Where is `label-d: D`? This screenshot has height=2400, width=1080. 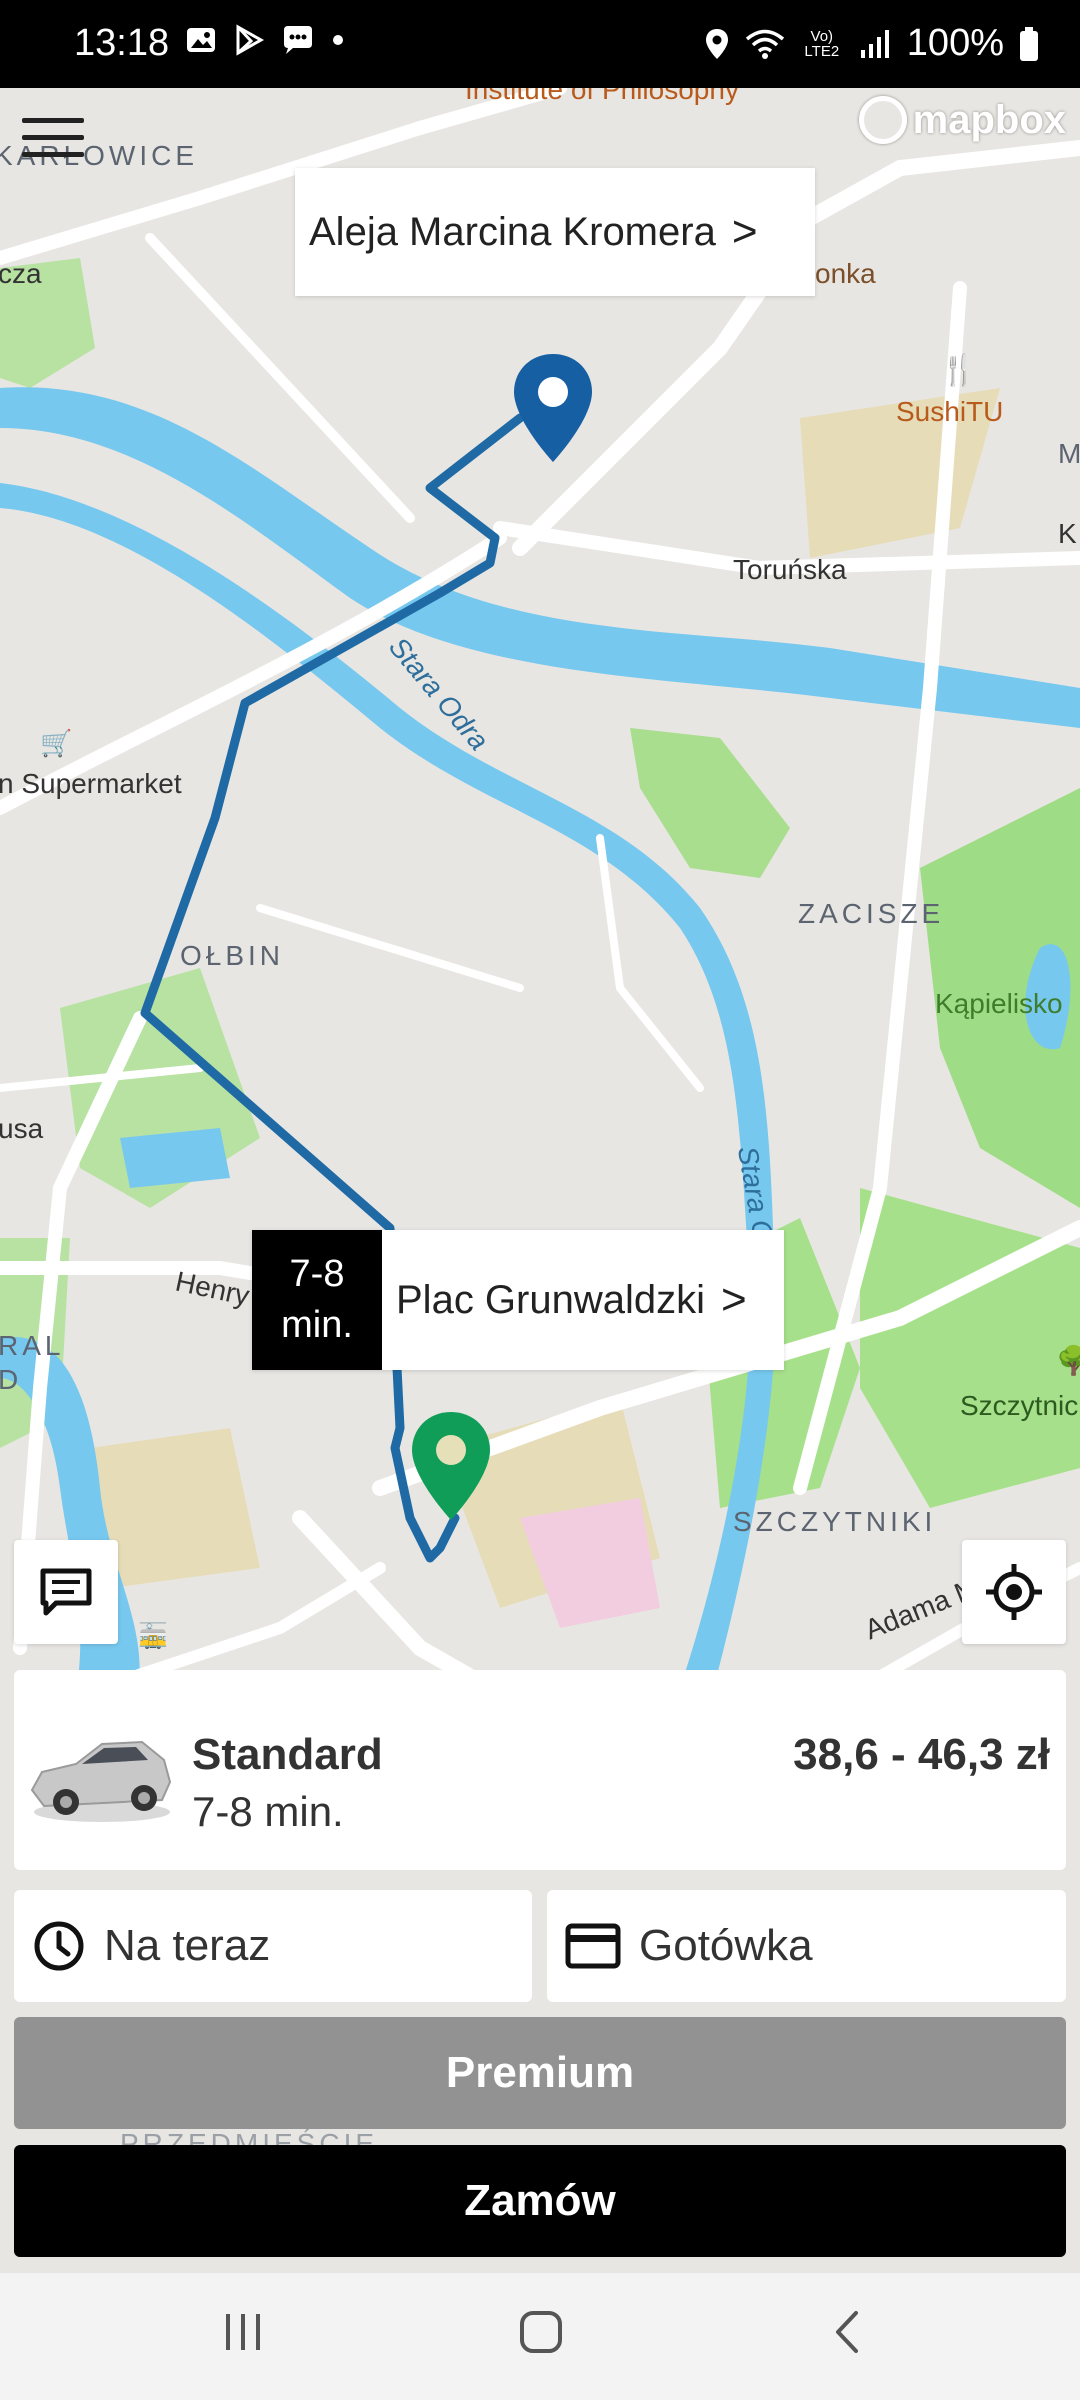 label-d: D is located at coordinates (11, 1379).